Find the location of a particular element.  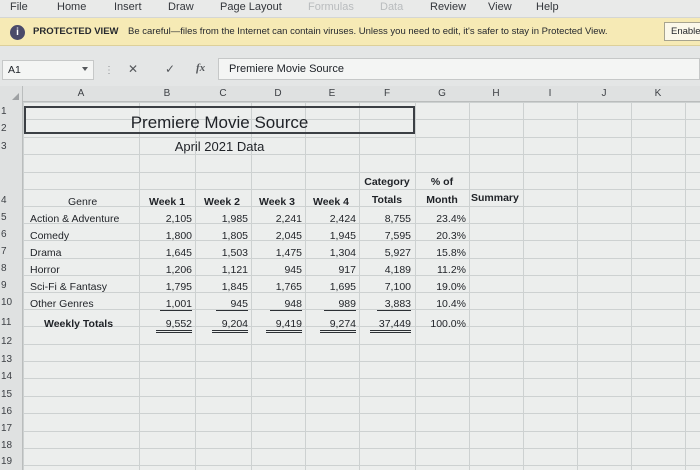

row-header-12: 12 is located at coordinates (11, 341).